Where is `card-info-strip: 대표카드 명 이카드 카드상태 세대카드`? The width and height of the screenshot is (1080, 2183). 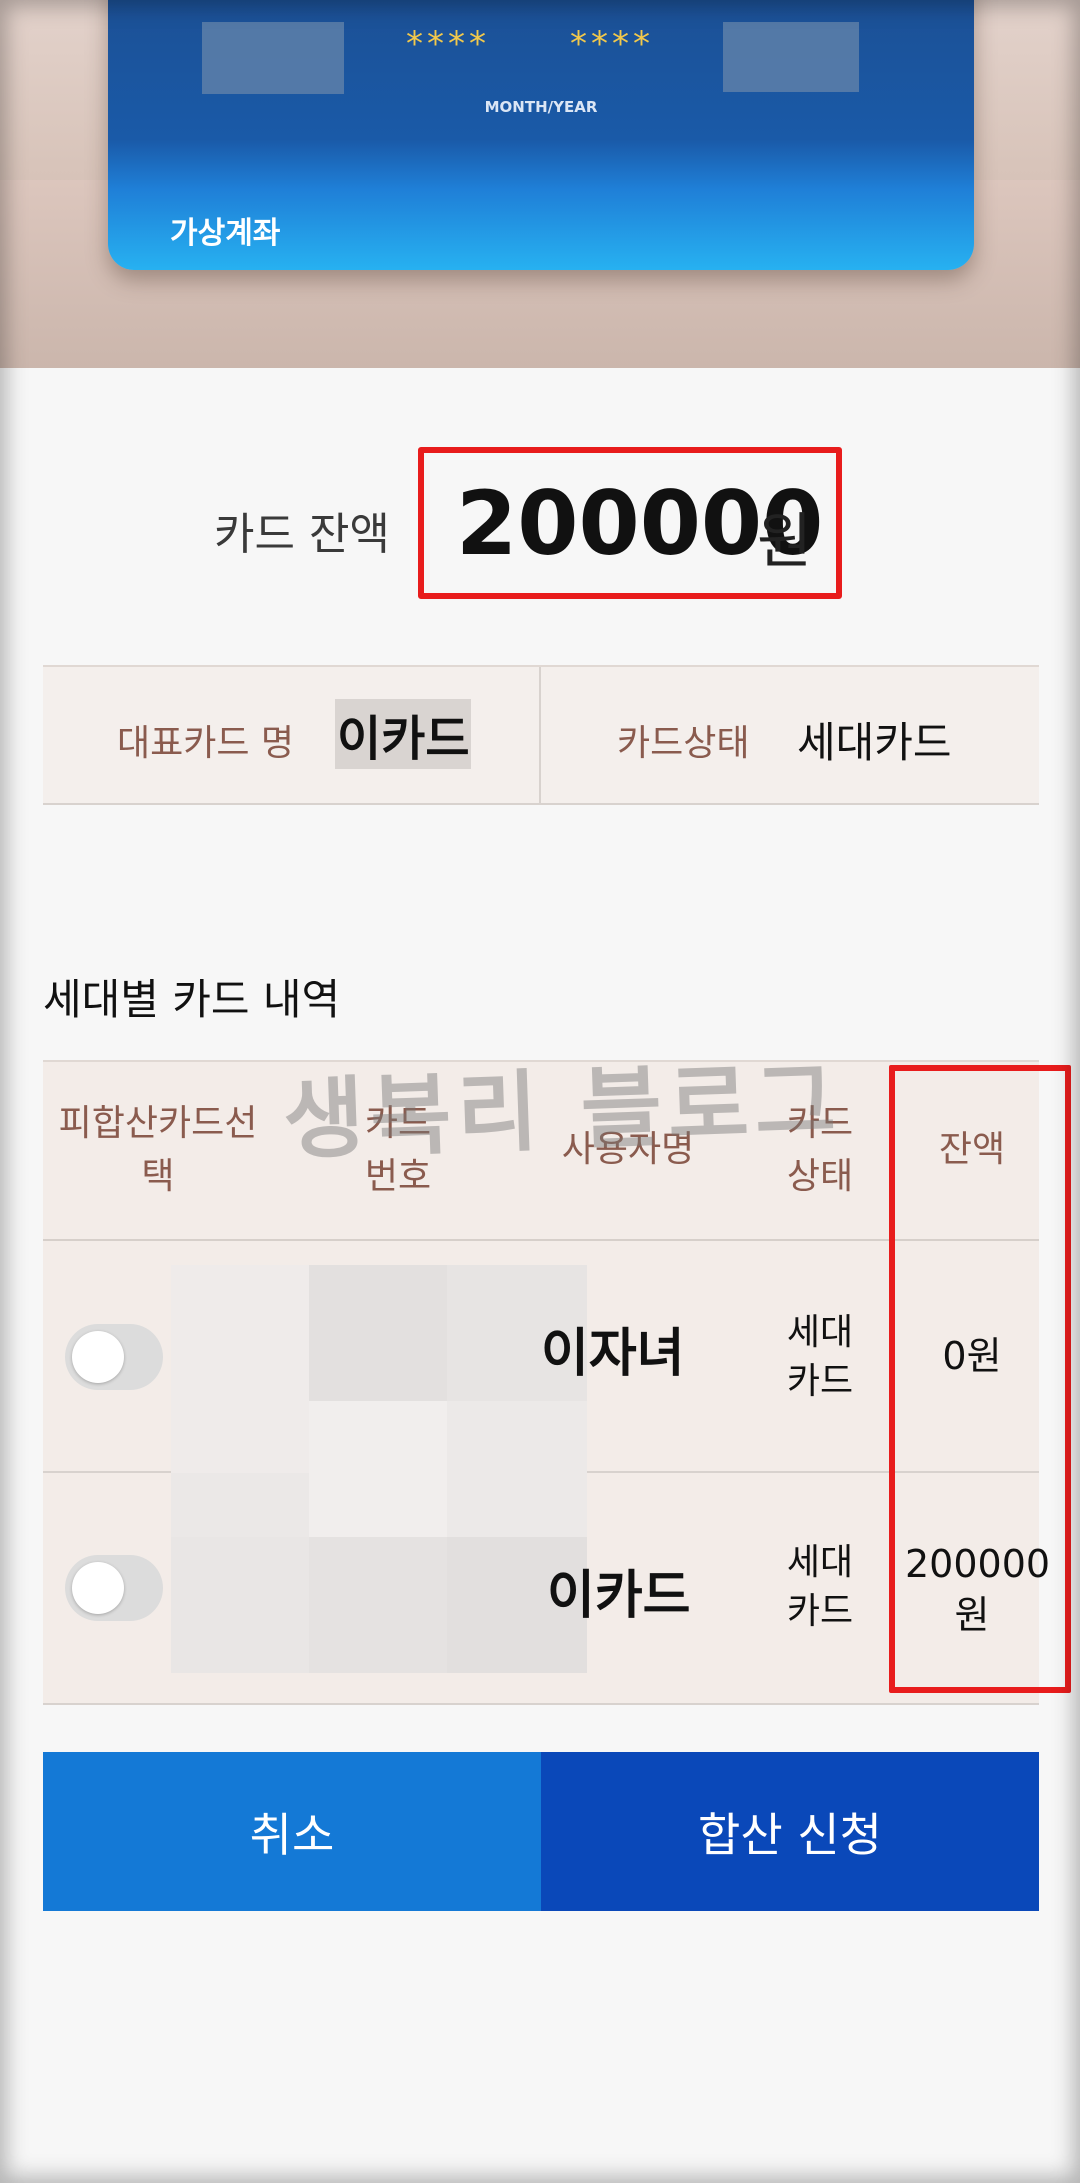
card-info-strip: 대표카드 명 이카드 카드상태 세대카드 is located at coordinates (541, 735).